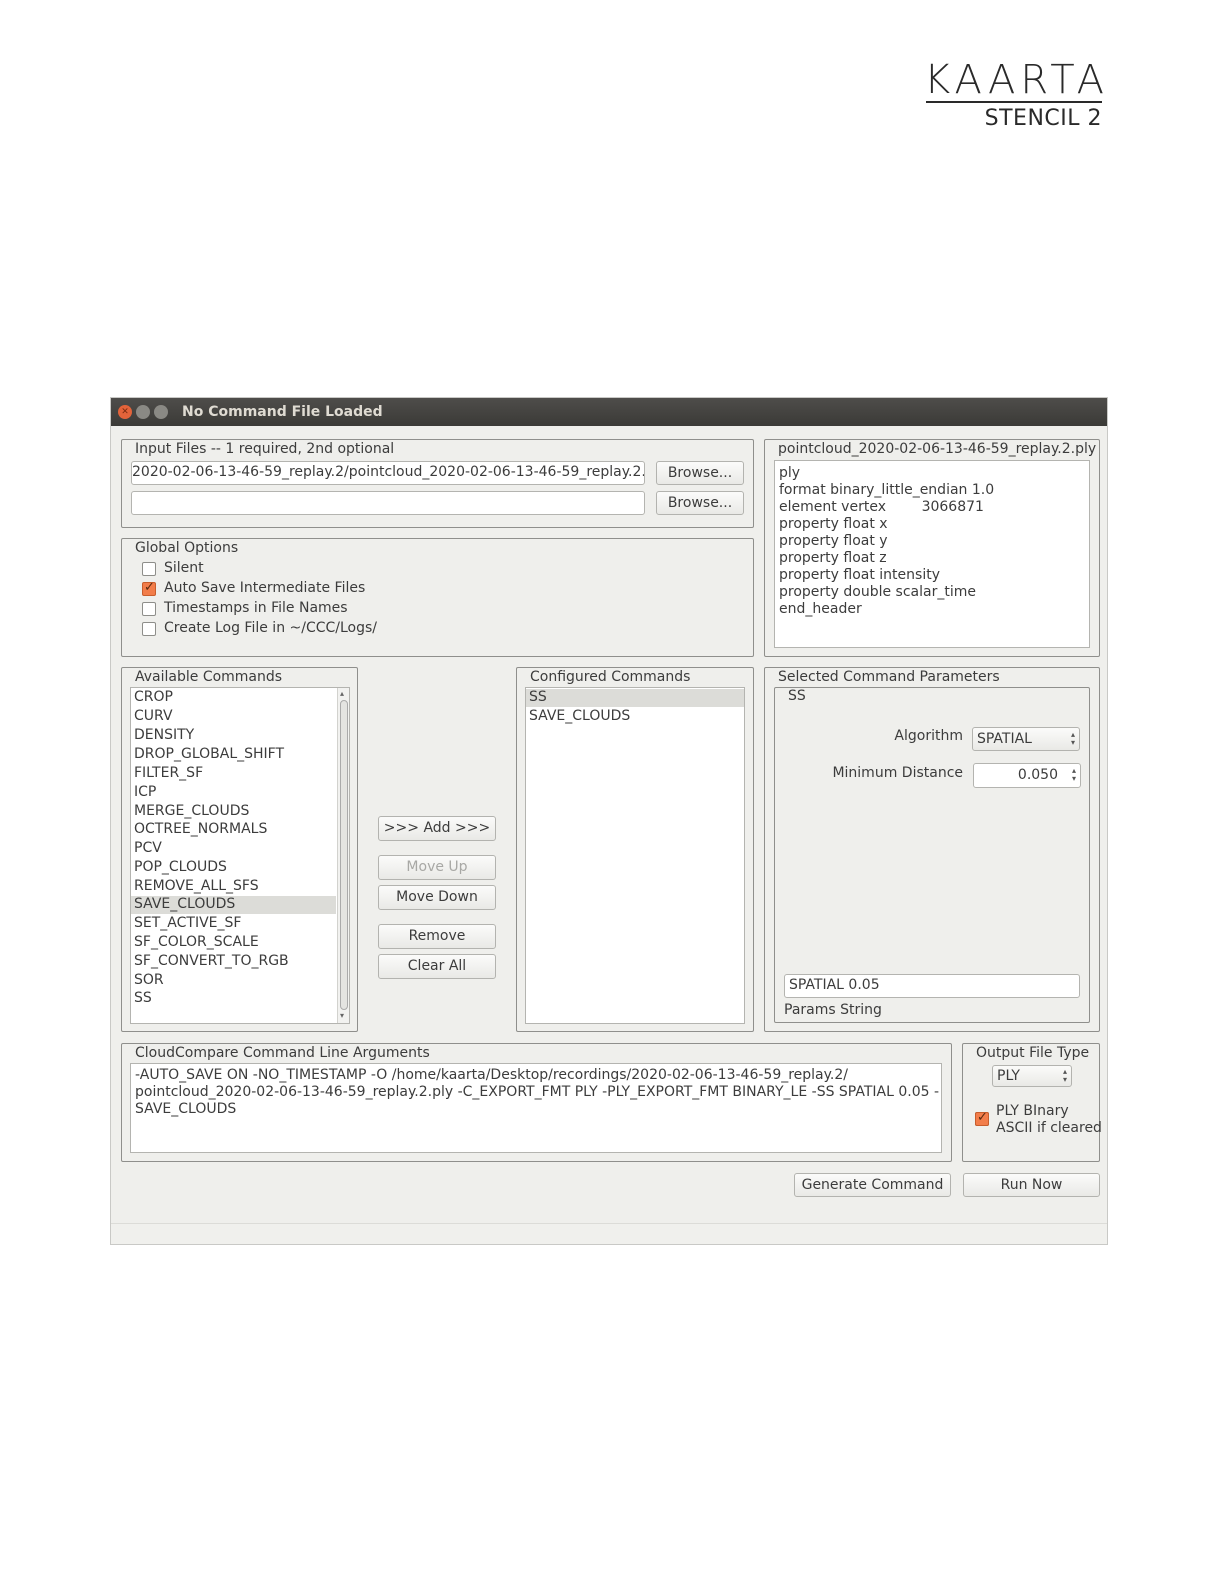 The height and width of the screenshot is (1584, 1224). What do you see at coordinates (149, 569) in the screenshot?
I see `silent-checkbox` at bounding box center [149, 569].